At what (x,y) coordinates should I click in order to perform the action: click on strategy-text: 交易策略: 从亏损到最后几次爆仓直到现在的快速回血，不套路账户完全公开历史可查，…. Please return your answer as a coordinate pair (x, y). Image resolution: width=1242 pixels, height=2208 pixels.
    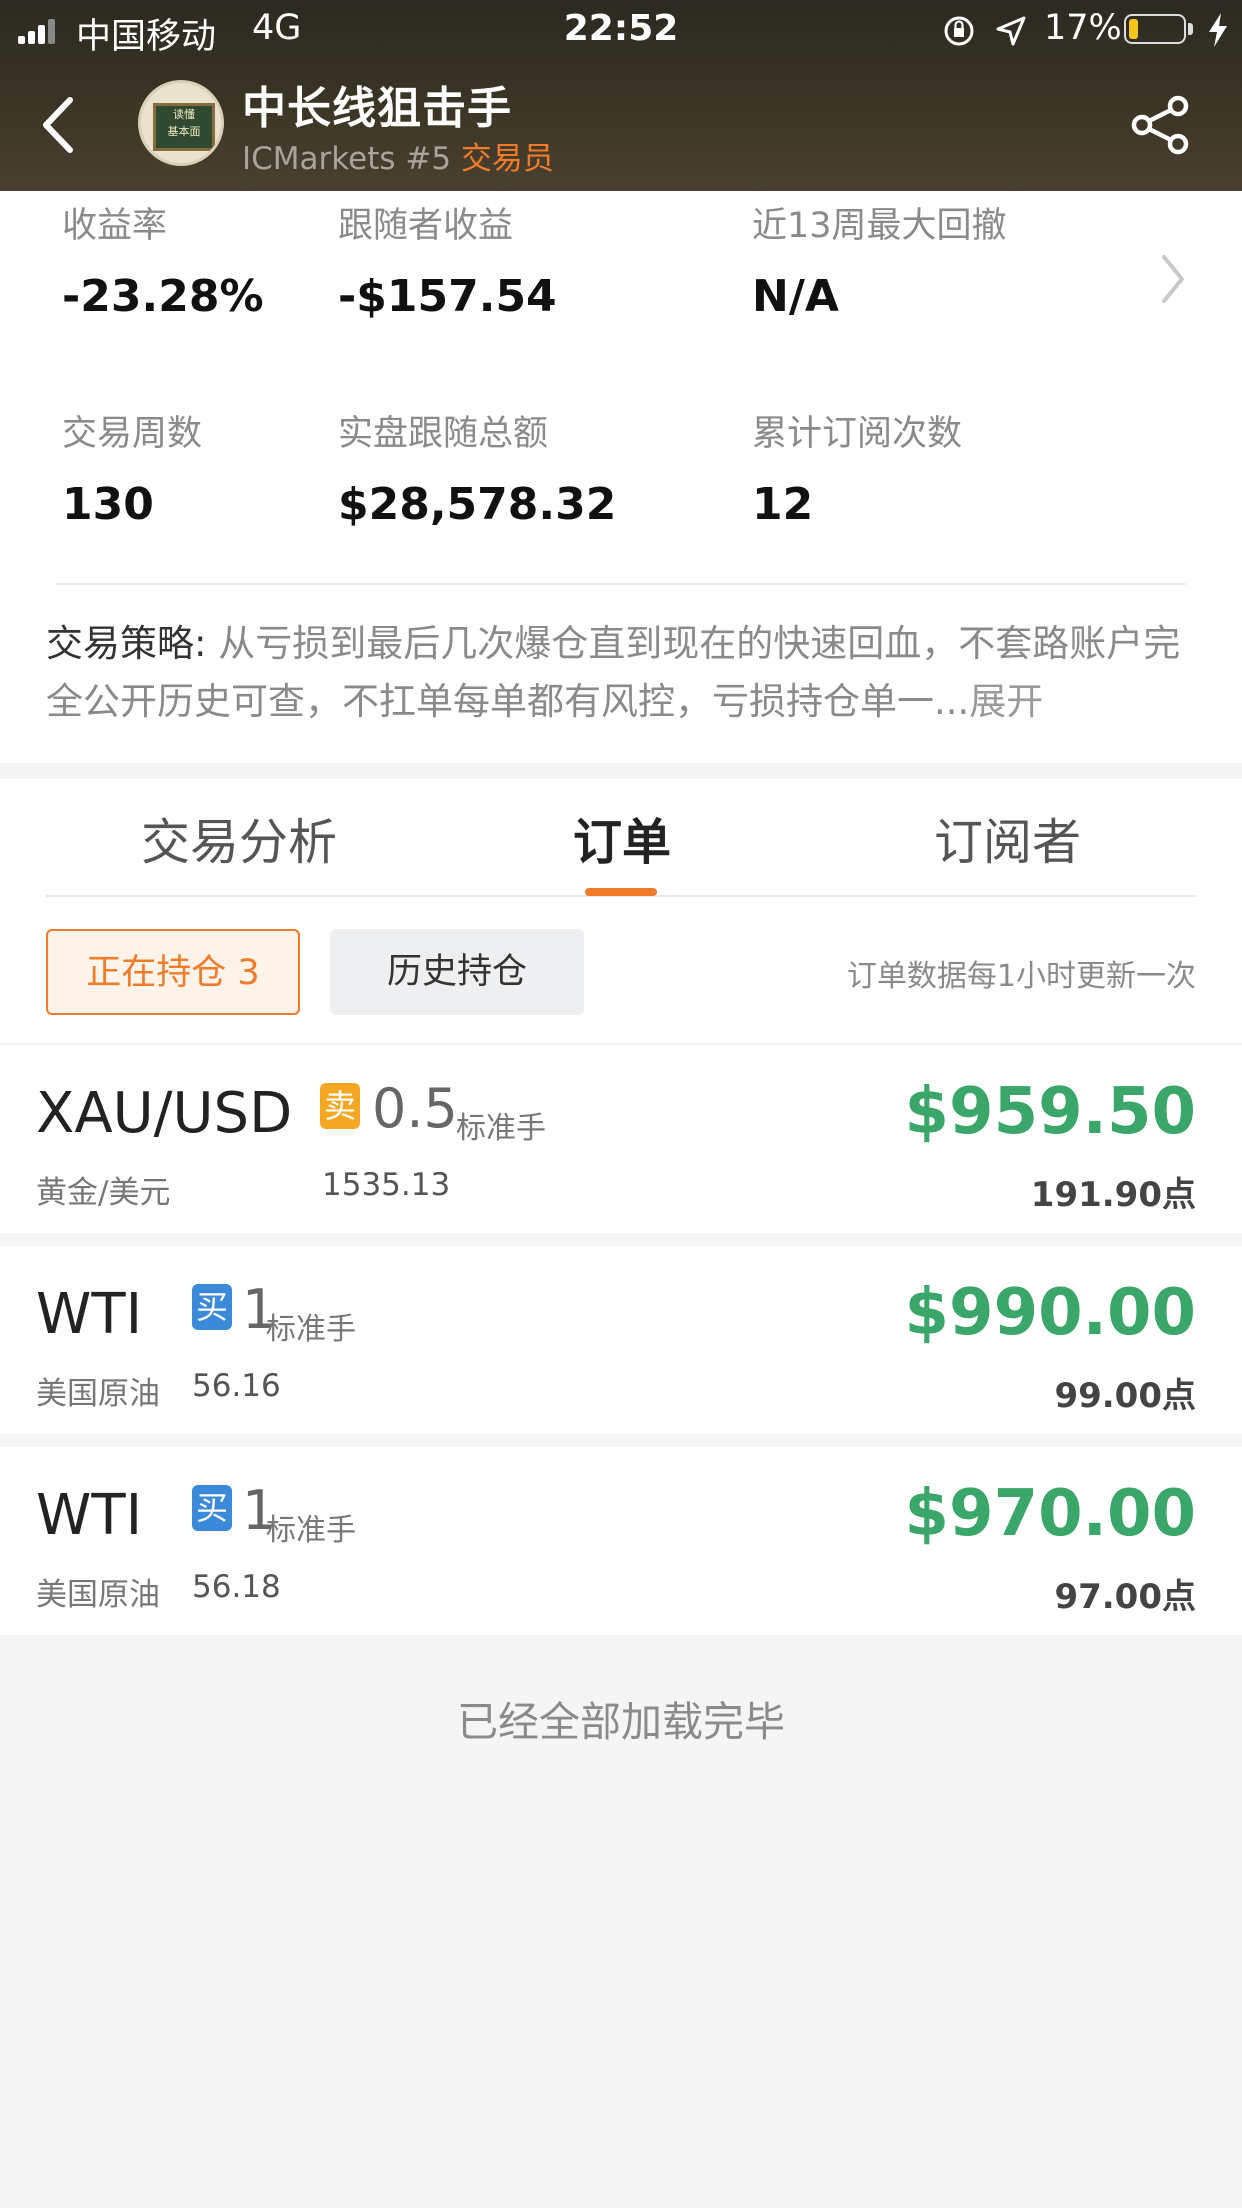
    Looking at the image, I should click on (621, 673).